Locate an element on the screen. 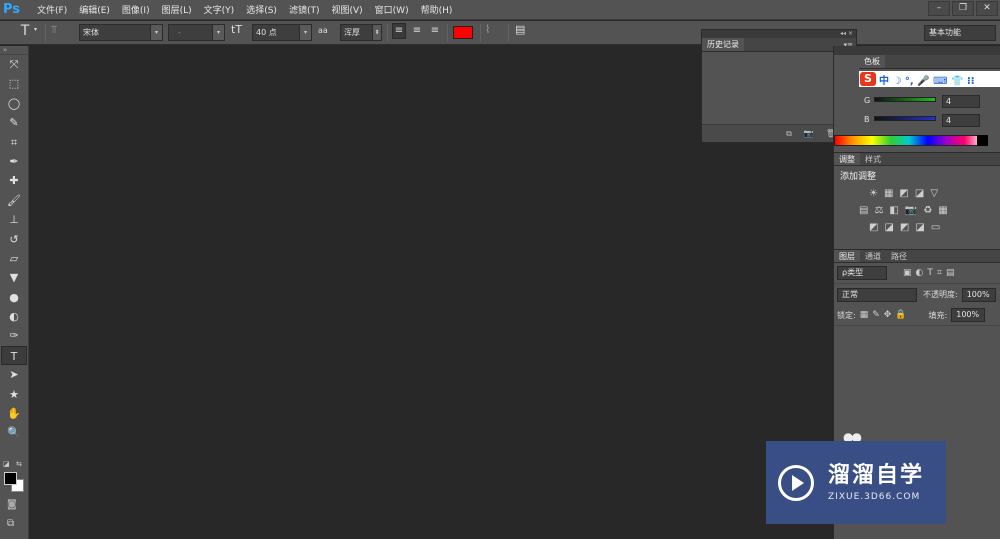 The width and height of the screenshot is (1000, 539). hue-saturation-icon: ▤ is located at coordinates (863, 210).